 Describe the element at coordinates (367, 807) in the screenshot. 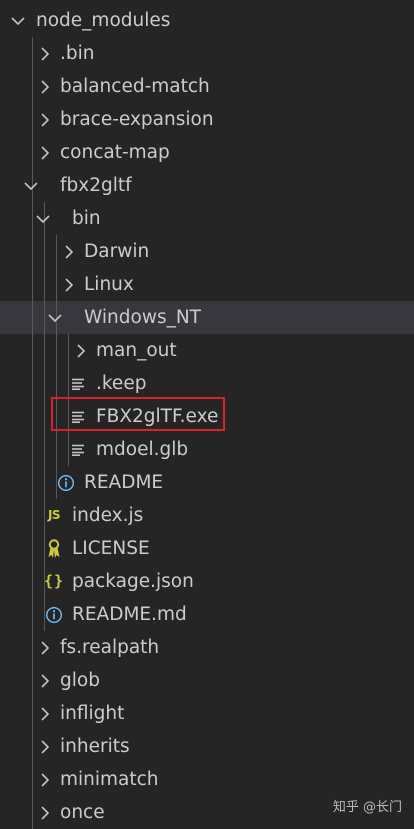

I see `watermark: 知乎 @长门` at that location.